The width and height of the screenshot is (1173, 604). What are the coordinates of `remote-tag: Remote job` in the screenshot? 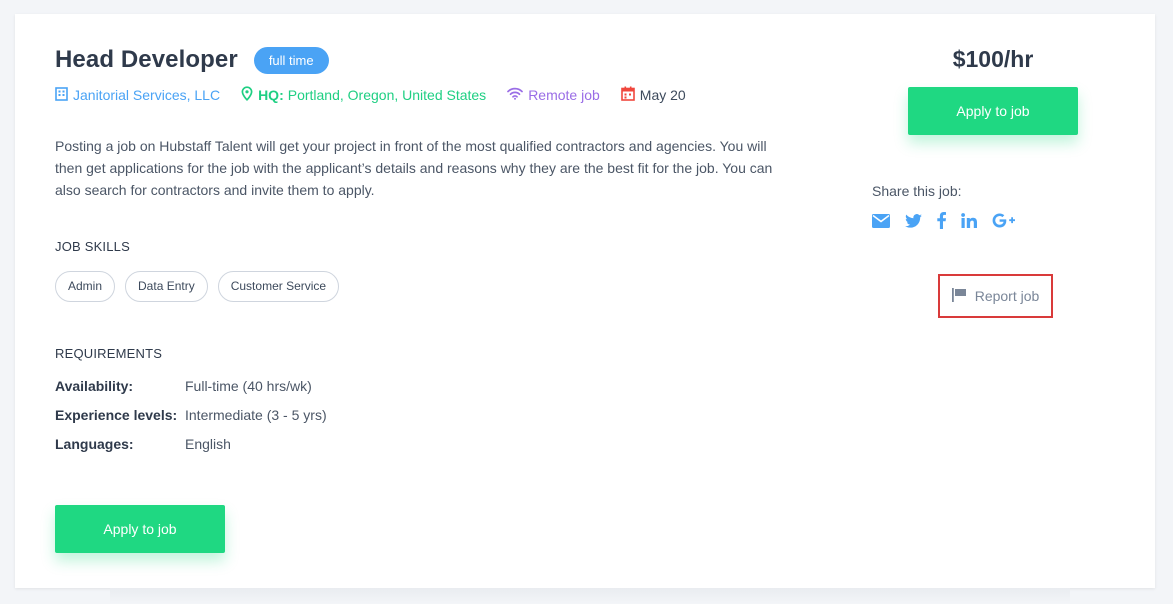 It's located at (553, 95).